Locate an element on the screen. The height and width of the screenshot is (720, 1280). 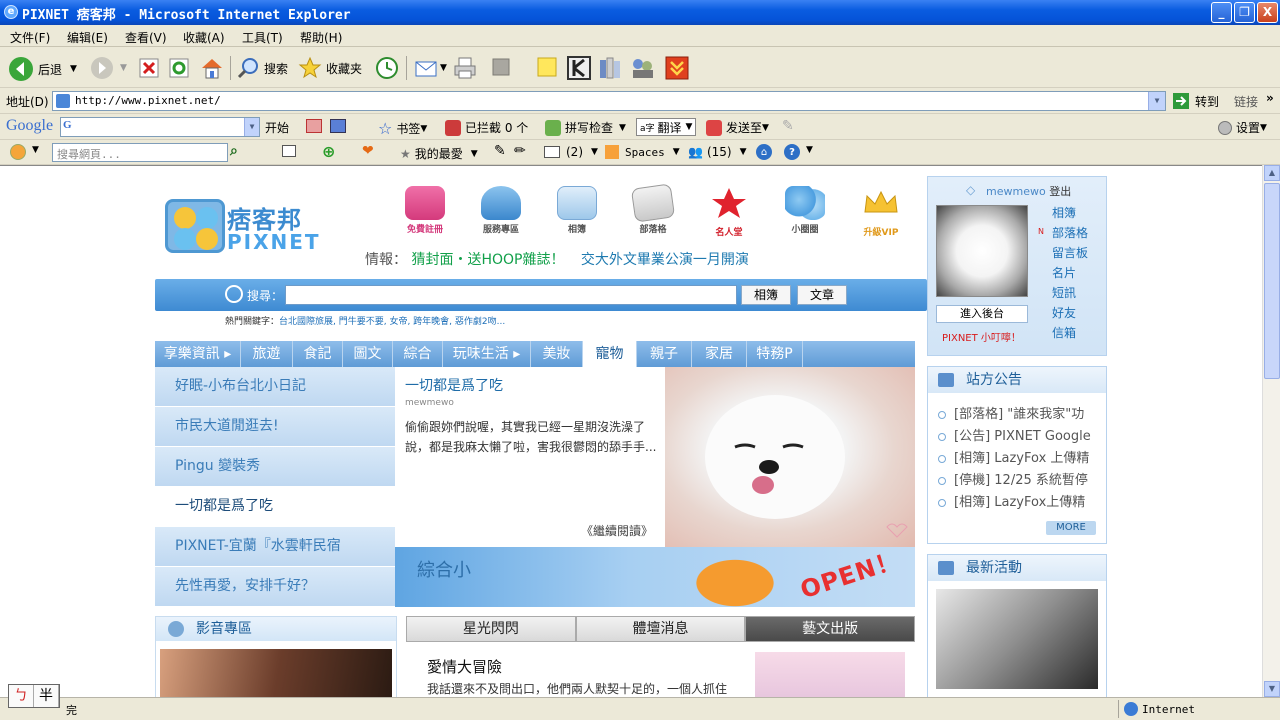
list-item: [相簿] LazyFox 上傳精 is located at coordinates (1022, 458).